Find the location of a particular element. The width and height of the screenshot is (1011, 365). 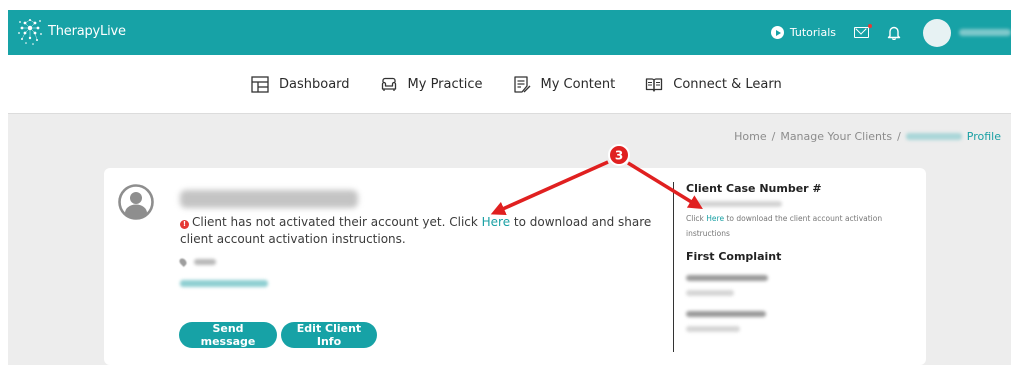

client-avatar-icon is located at coordinates (136, 202).